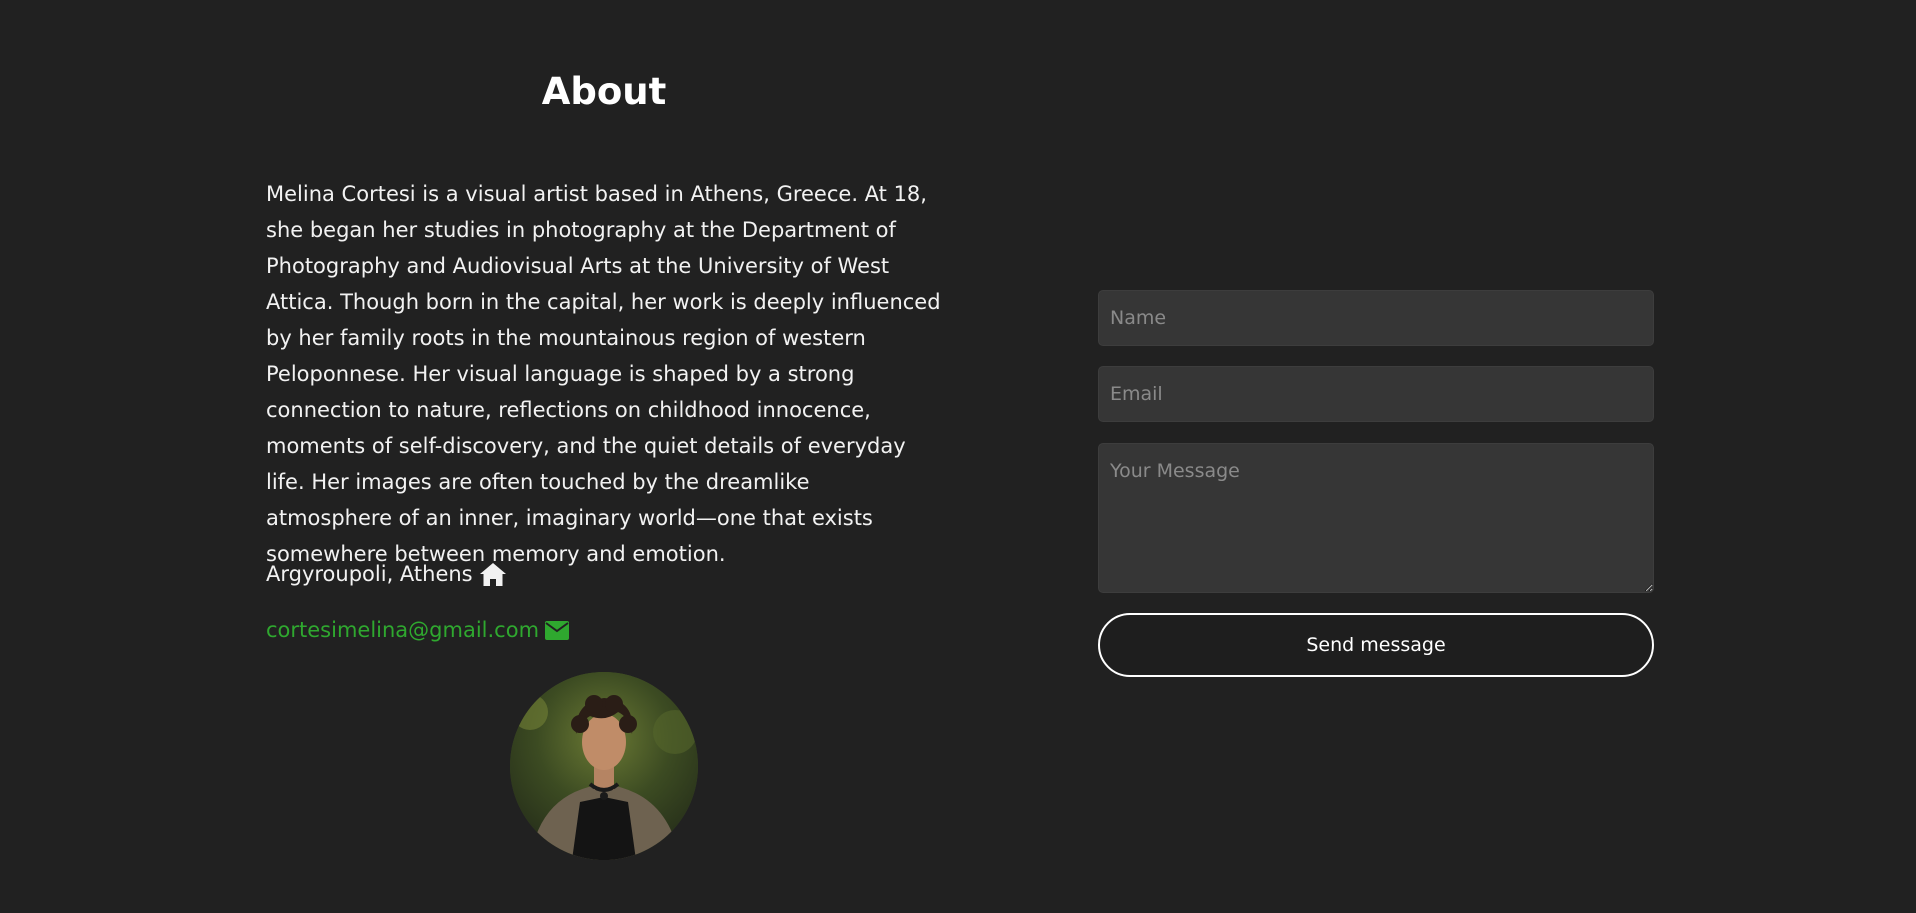 This screenshot has width=1916, height=913. What do you see at coordinates (604, 766) in the screenshot?
I see `avatar` at bounding box center [604, 766].